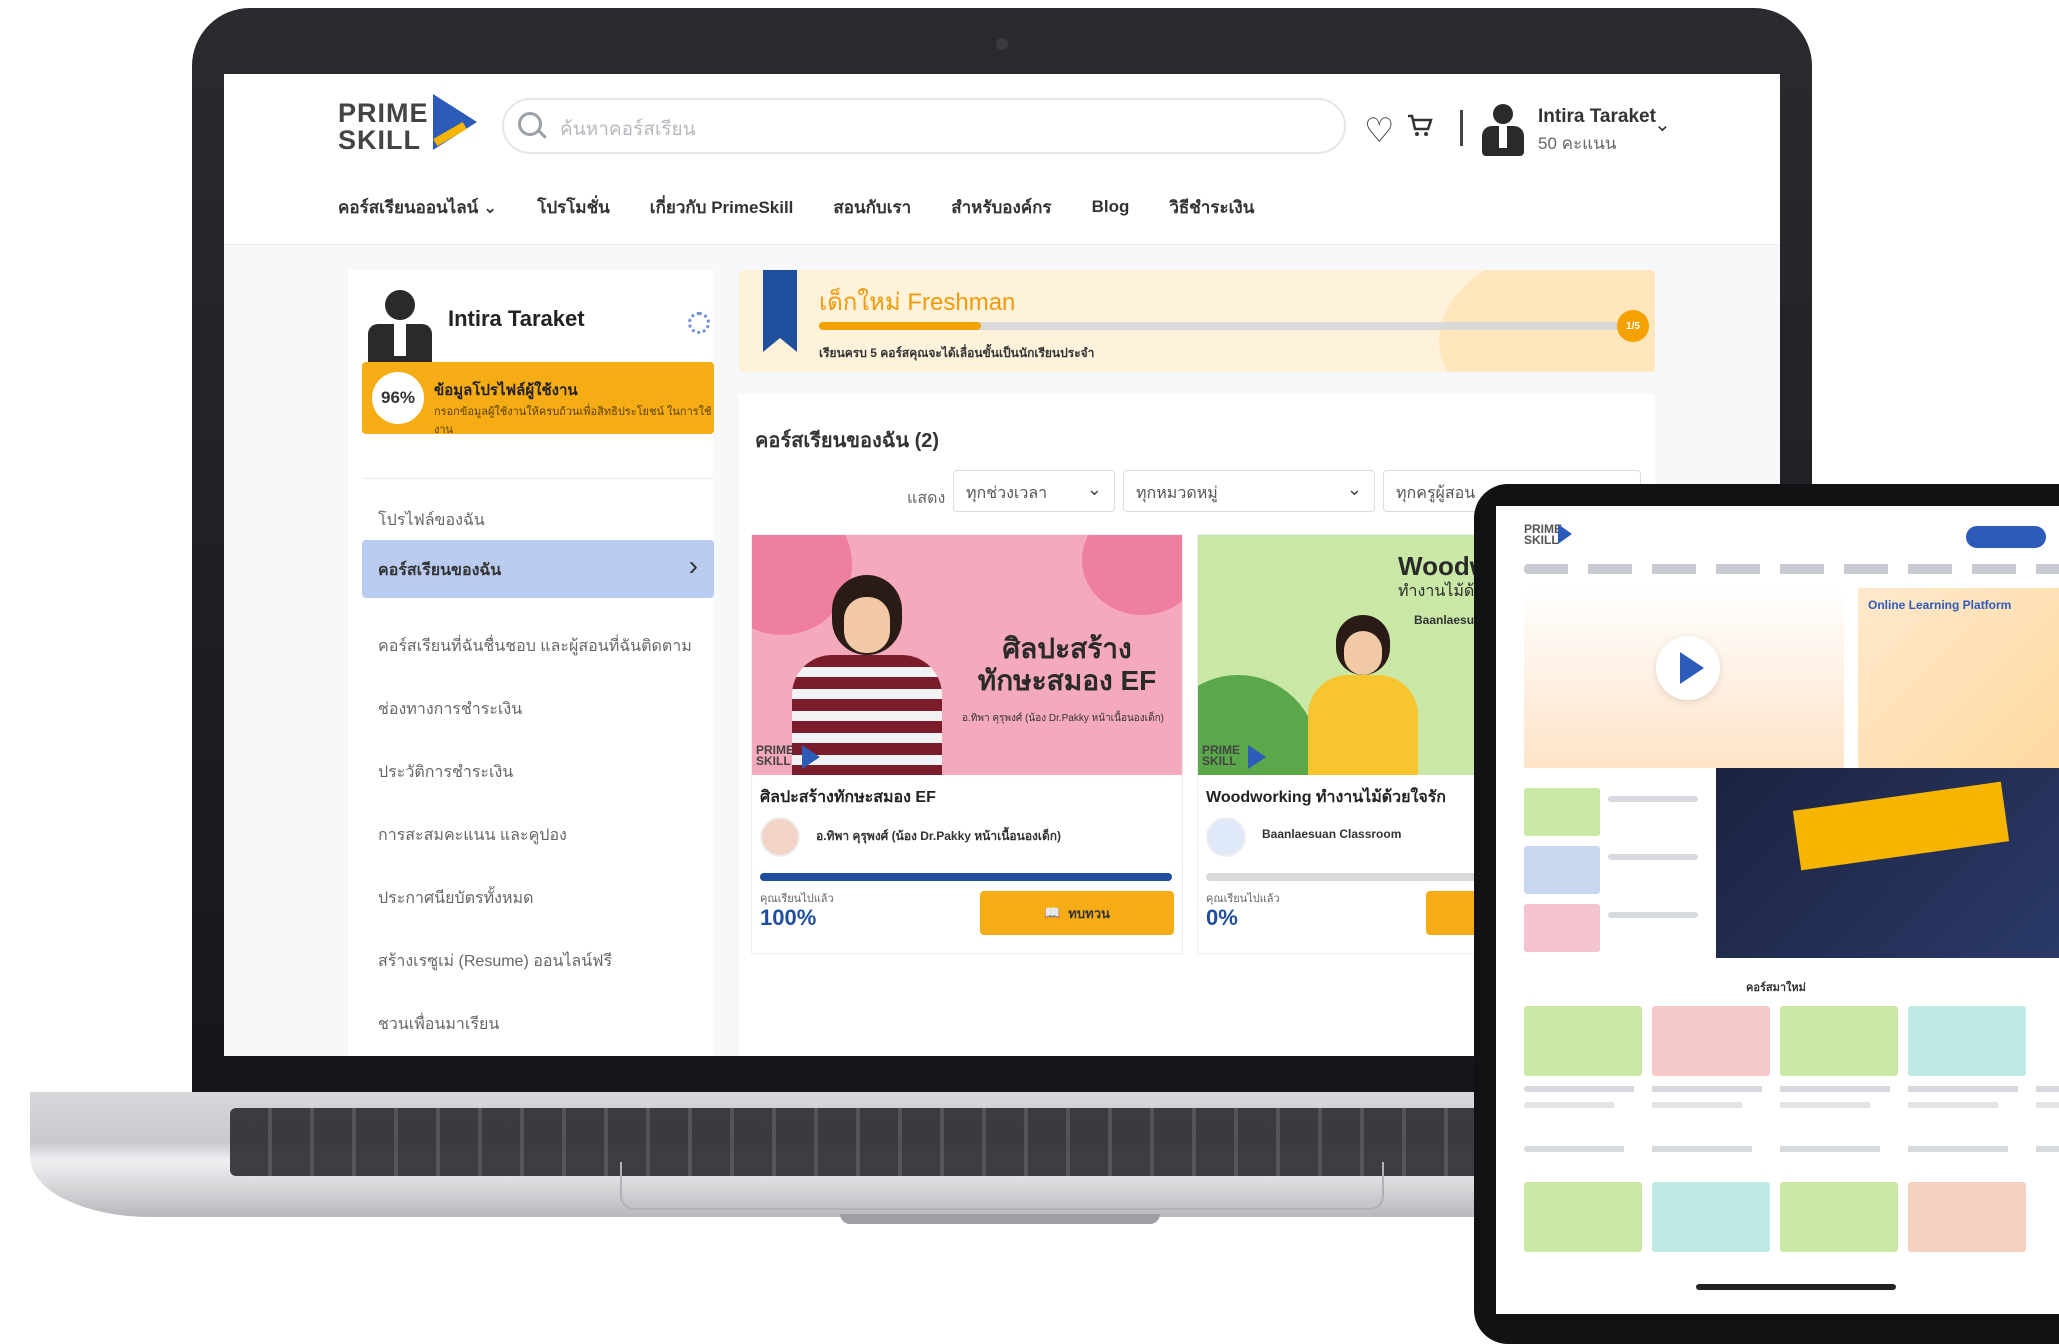 The width and height of the screenshot is (2059, 1344). What do you see at coordinates (1662, 124) in the screenshot?
I see `user-menu-chevron-icon: ⌄` at bounding box center [1662, 124].